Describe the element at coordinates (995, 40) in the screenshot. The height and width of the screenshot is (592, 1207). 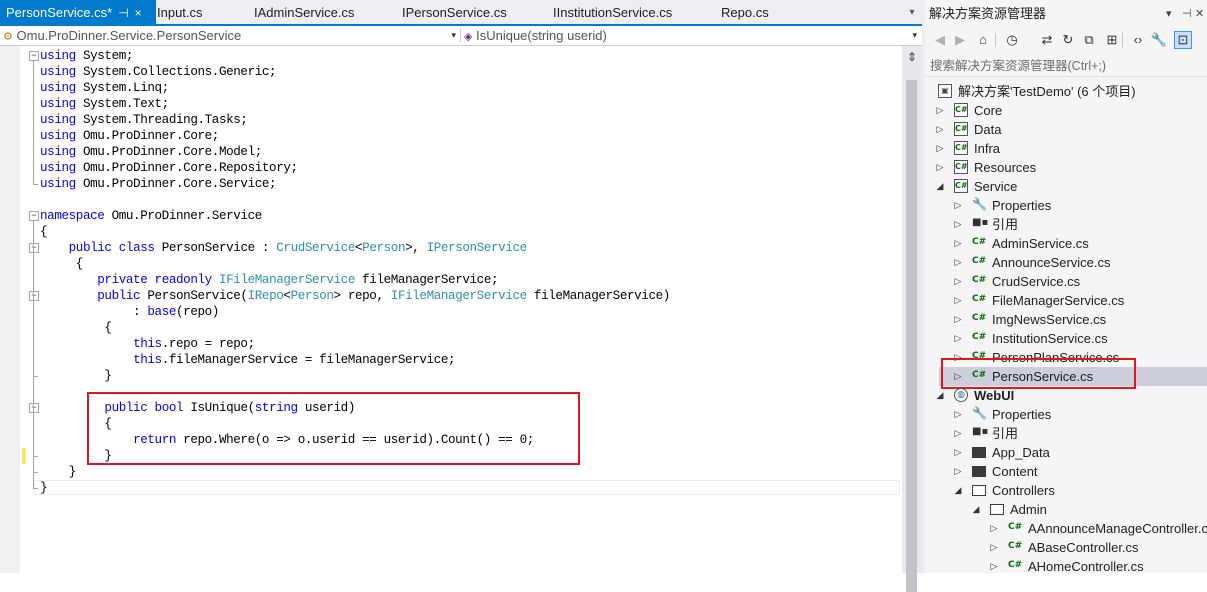
I see `toolbar-separator` at that location.